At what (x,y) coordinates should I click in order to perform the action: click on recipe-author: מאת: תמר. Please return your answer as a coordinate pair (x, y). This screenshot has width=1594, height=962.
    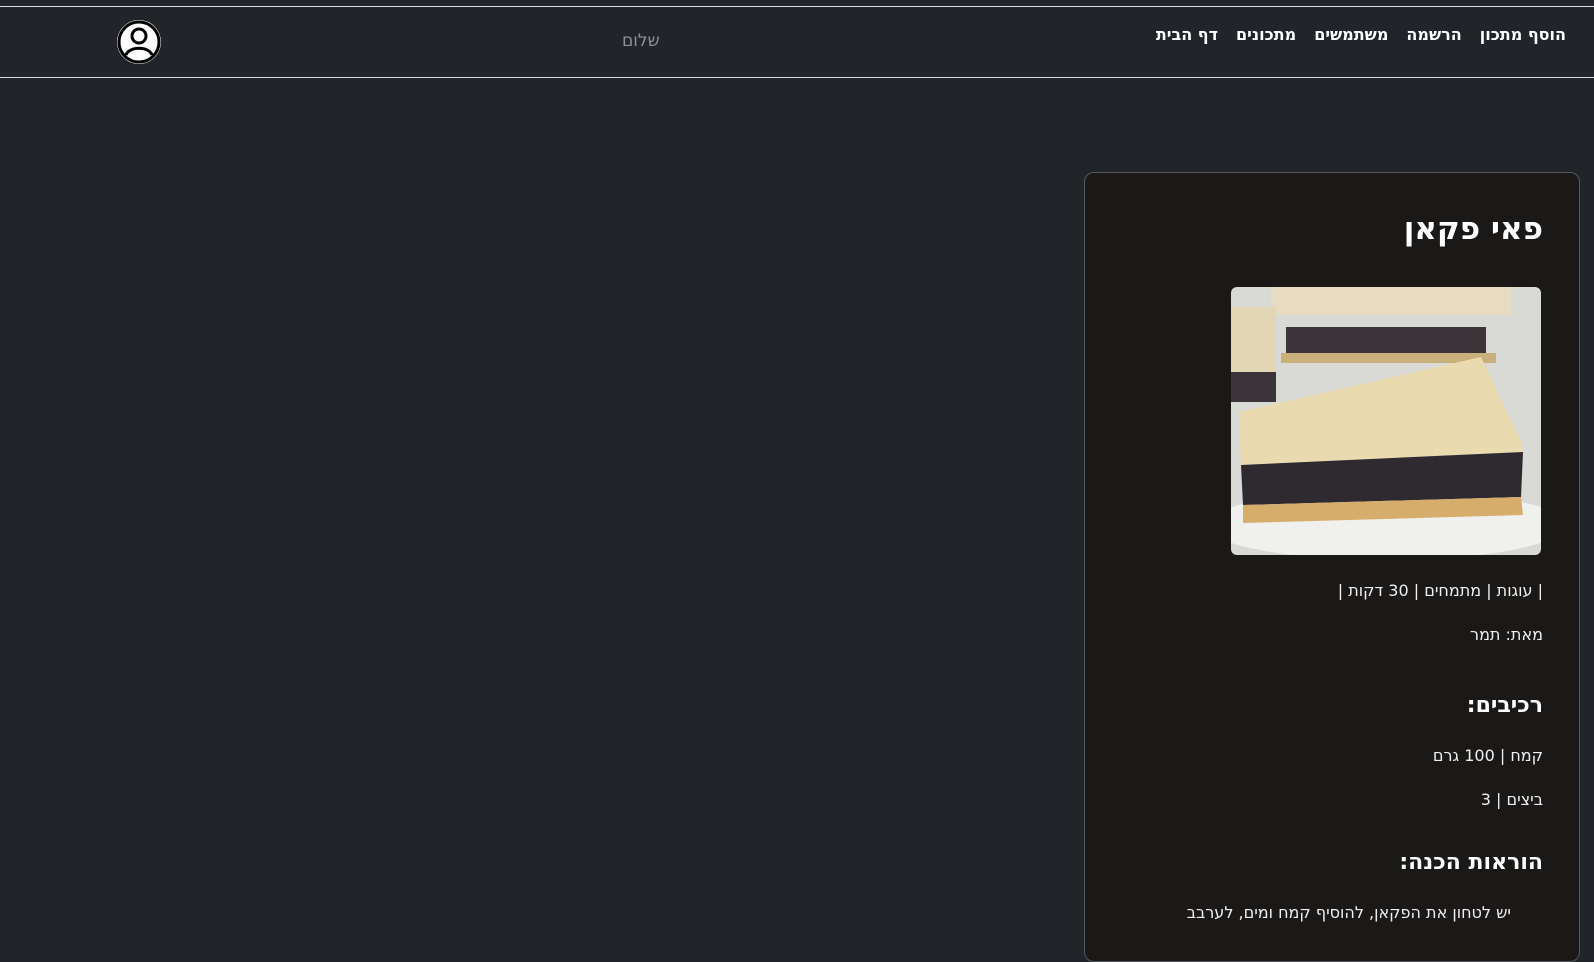
    Looking at the image, I should click on (1506, 634).